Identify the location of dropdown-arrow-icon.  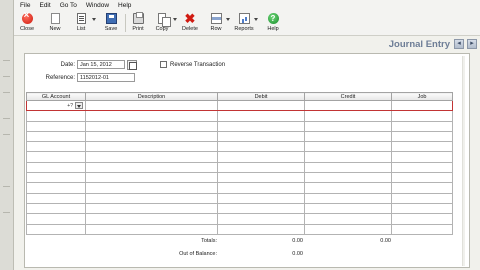
(79, 105).